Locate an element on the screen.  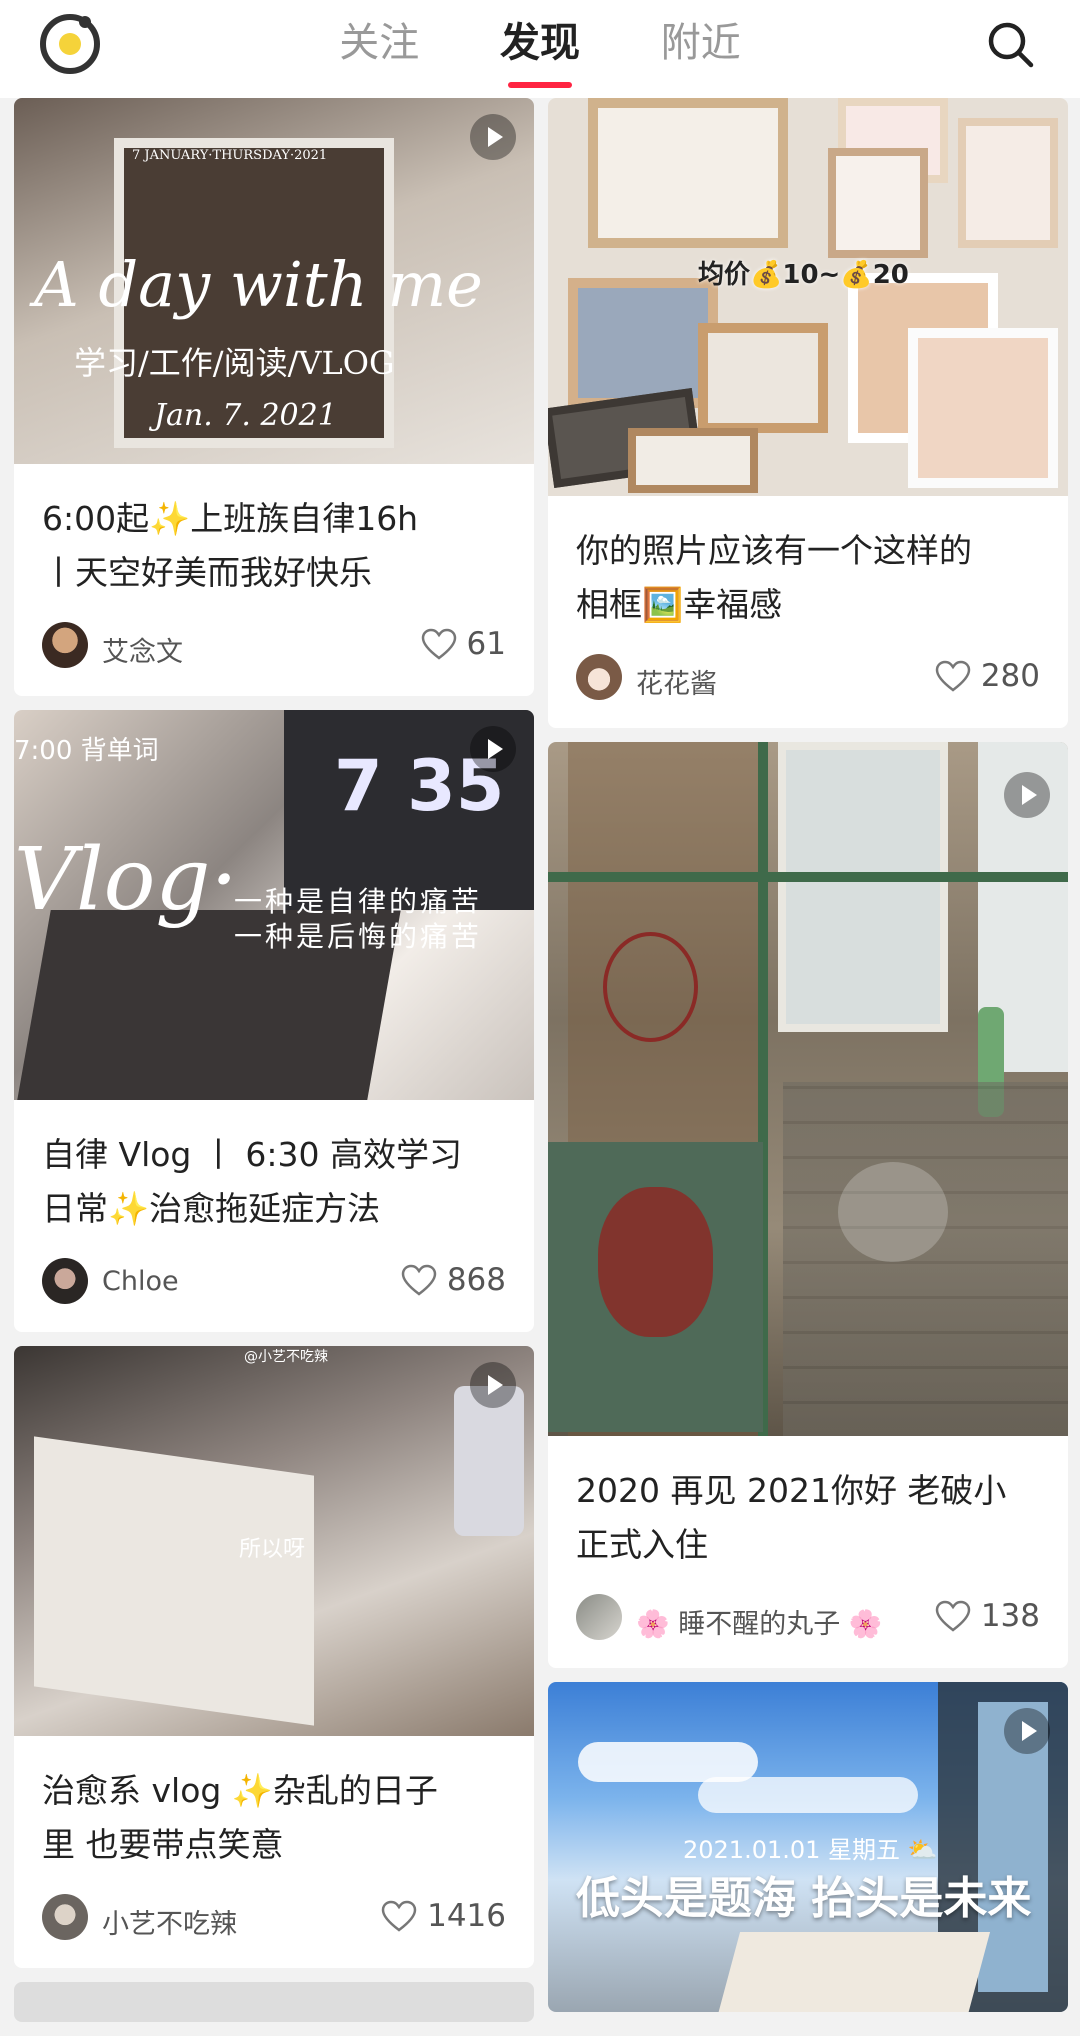
note-title: 治愈系 vlog ✨杂乱的日子 里 也要带点笑意 is located at coordinates (240, 1817).